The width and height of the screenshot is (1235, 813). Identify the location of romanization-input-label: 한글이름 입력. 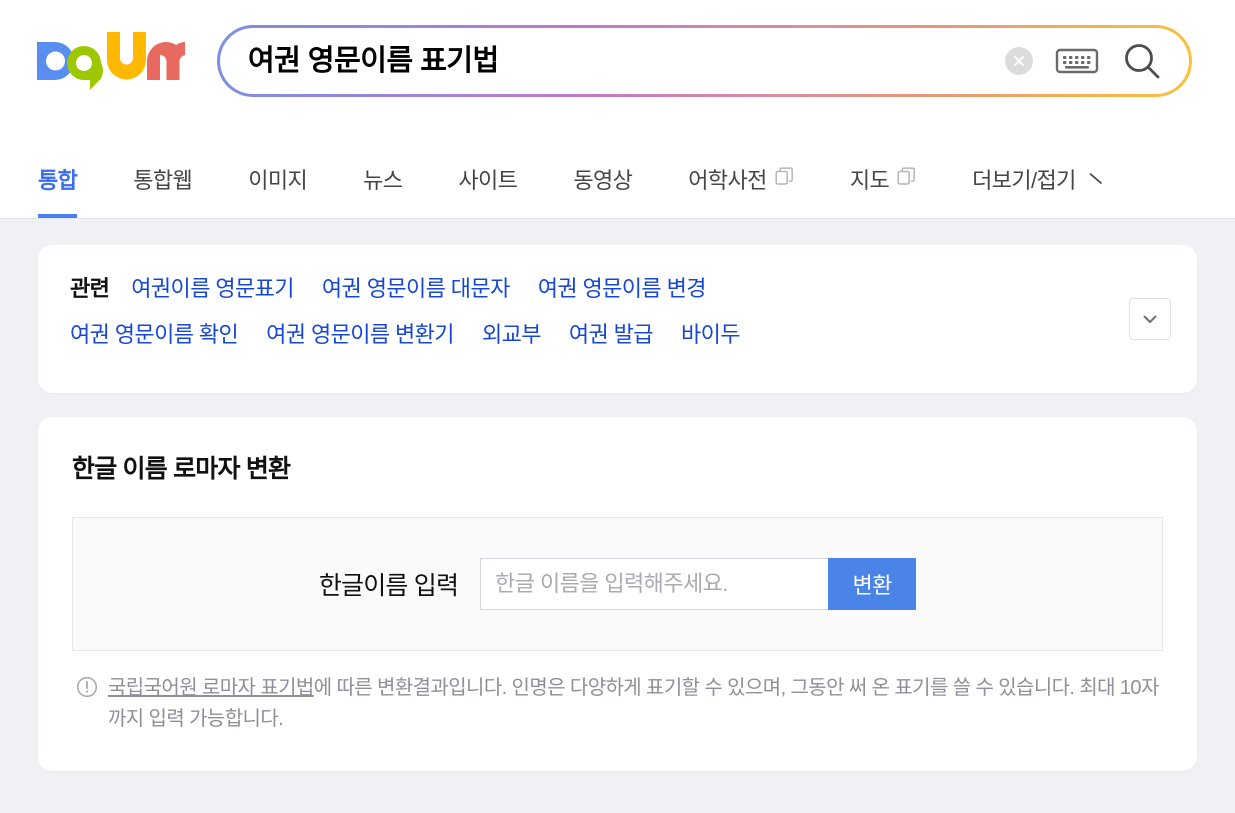
(388, 586).